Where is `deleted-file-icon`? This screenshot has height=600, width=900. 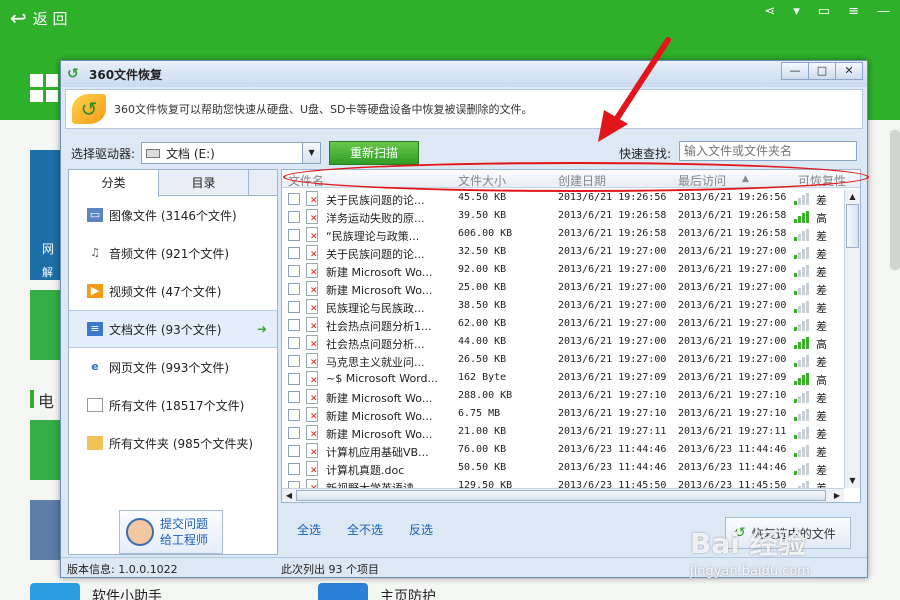
deleted-file-icon is located at coordinates (312, 306).